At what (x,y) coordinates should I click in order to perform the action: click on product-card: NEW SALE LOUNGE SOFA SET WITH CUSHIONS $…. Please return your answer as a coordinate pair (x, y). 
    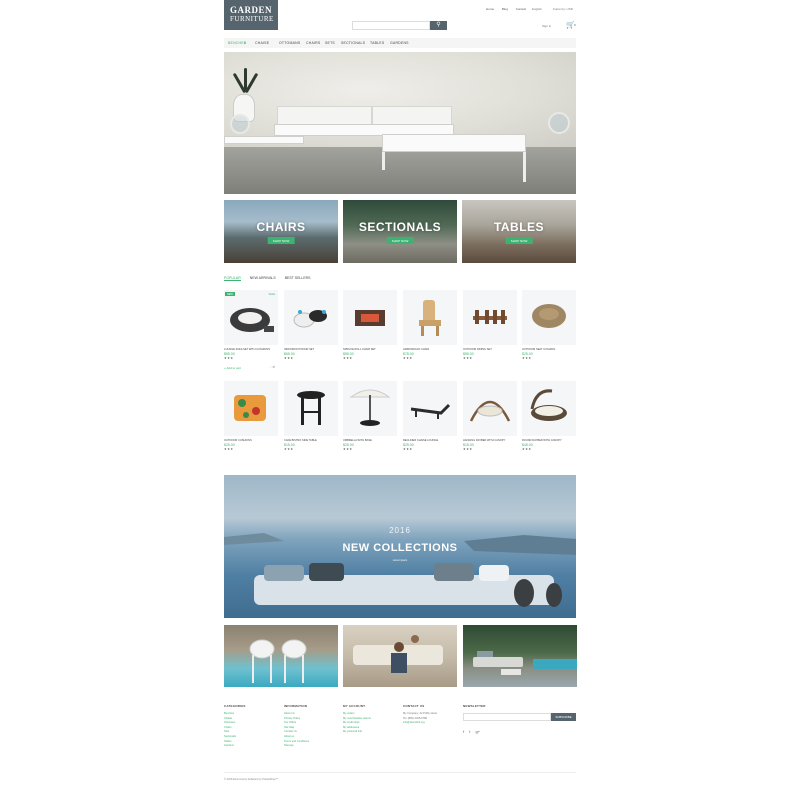
    Looking at the image, I should click on (251, 325).